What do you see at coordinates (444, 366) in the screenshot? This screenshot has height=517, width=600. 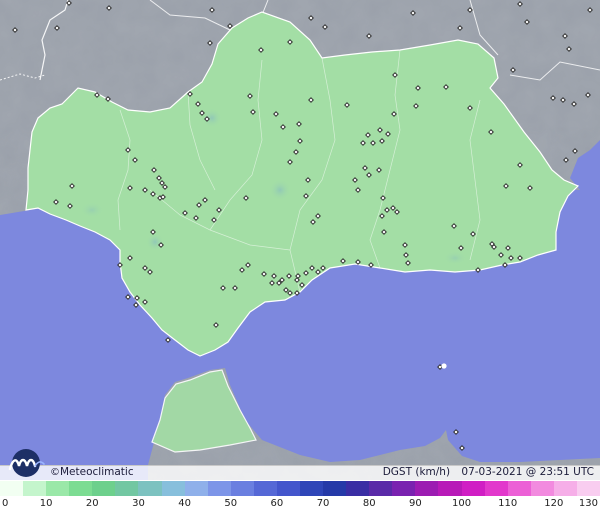 I see `alboran-station-marker` at bounding box center [444, 366].